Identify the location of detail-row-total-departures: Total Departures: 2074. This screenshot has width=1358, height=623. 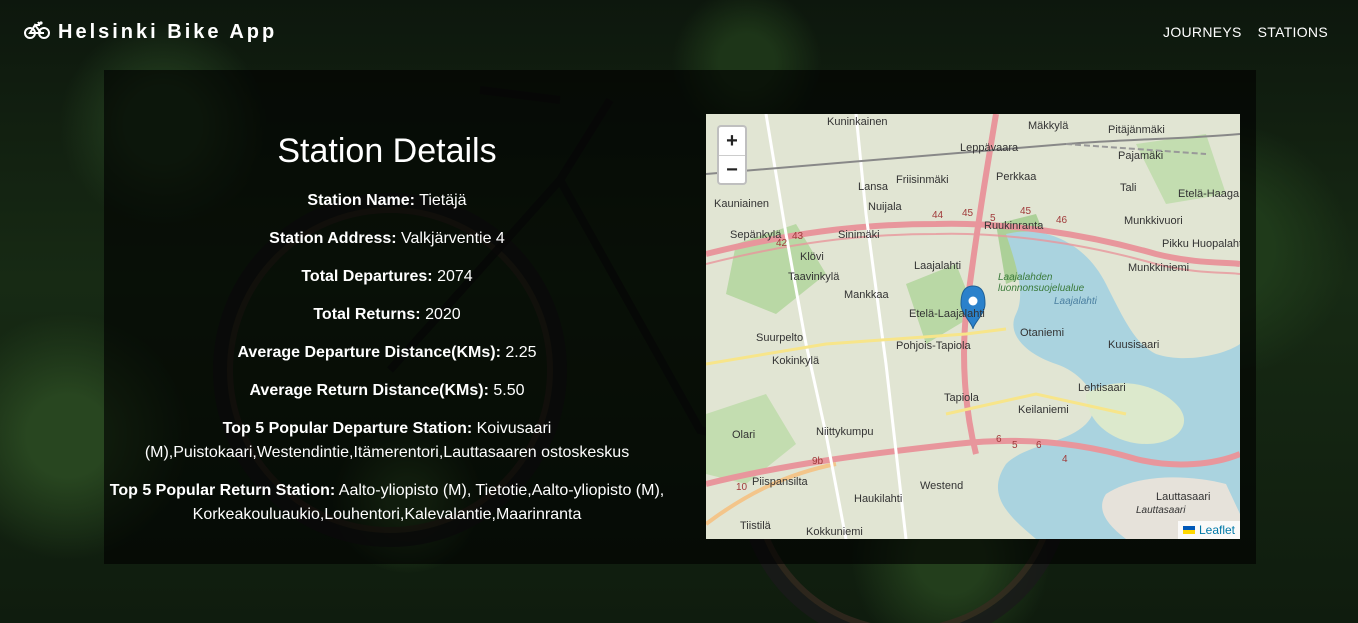
(387, 277).